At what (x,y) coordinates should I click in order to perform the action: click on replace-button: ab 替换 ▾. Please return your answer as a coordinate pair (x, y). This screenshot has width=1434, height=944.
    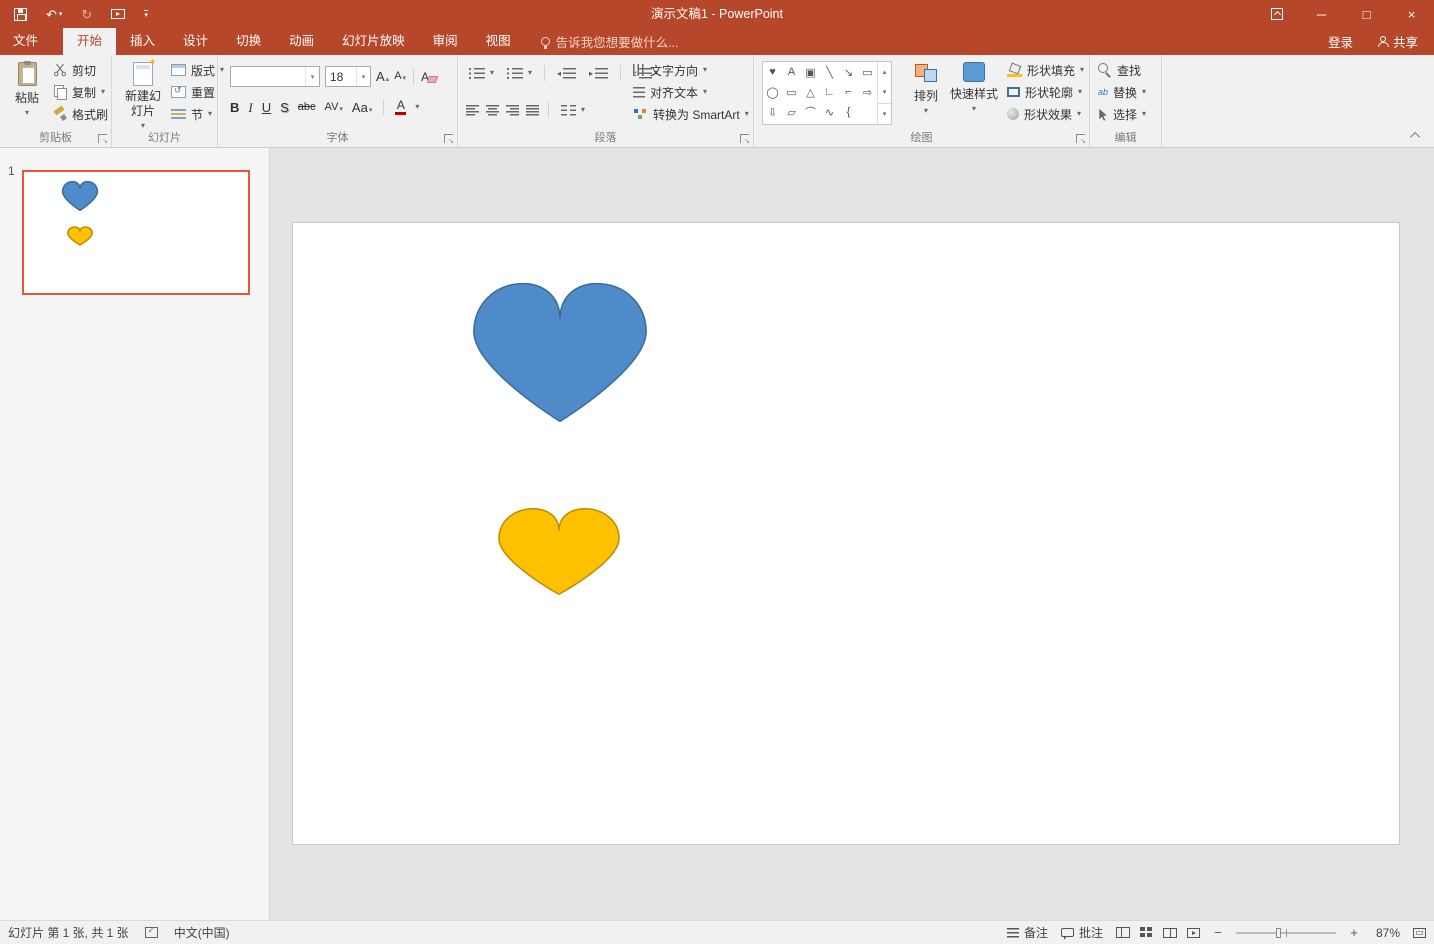
    Looking at the image, I should click on (1122, 92).